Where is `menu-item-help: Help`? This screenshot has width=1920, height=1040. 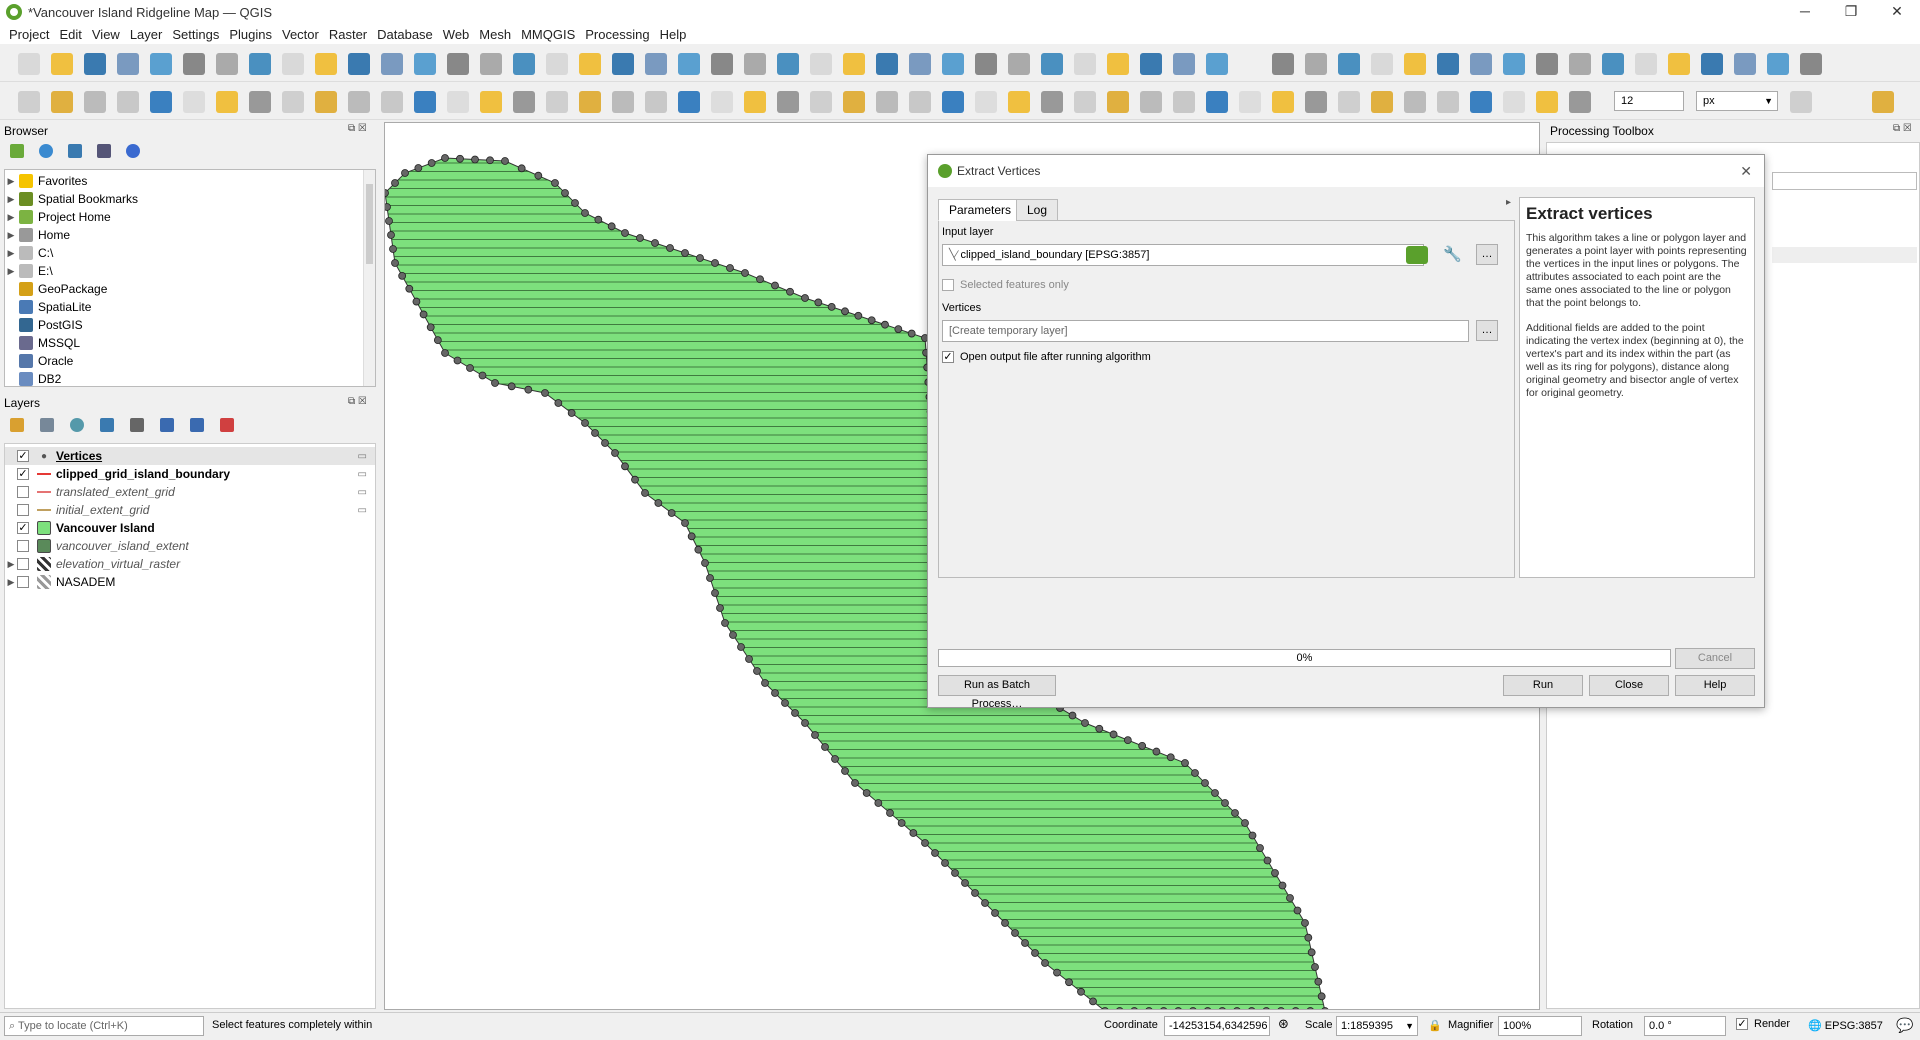 menu-item-help: Help is located at coordinates (673, 34).